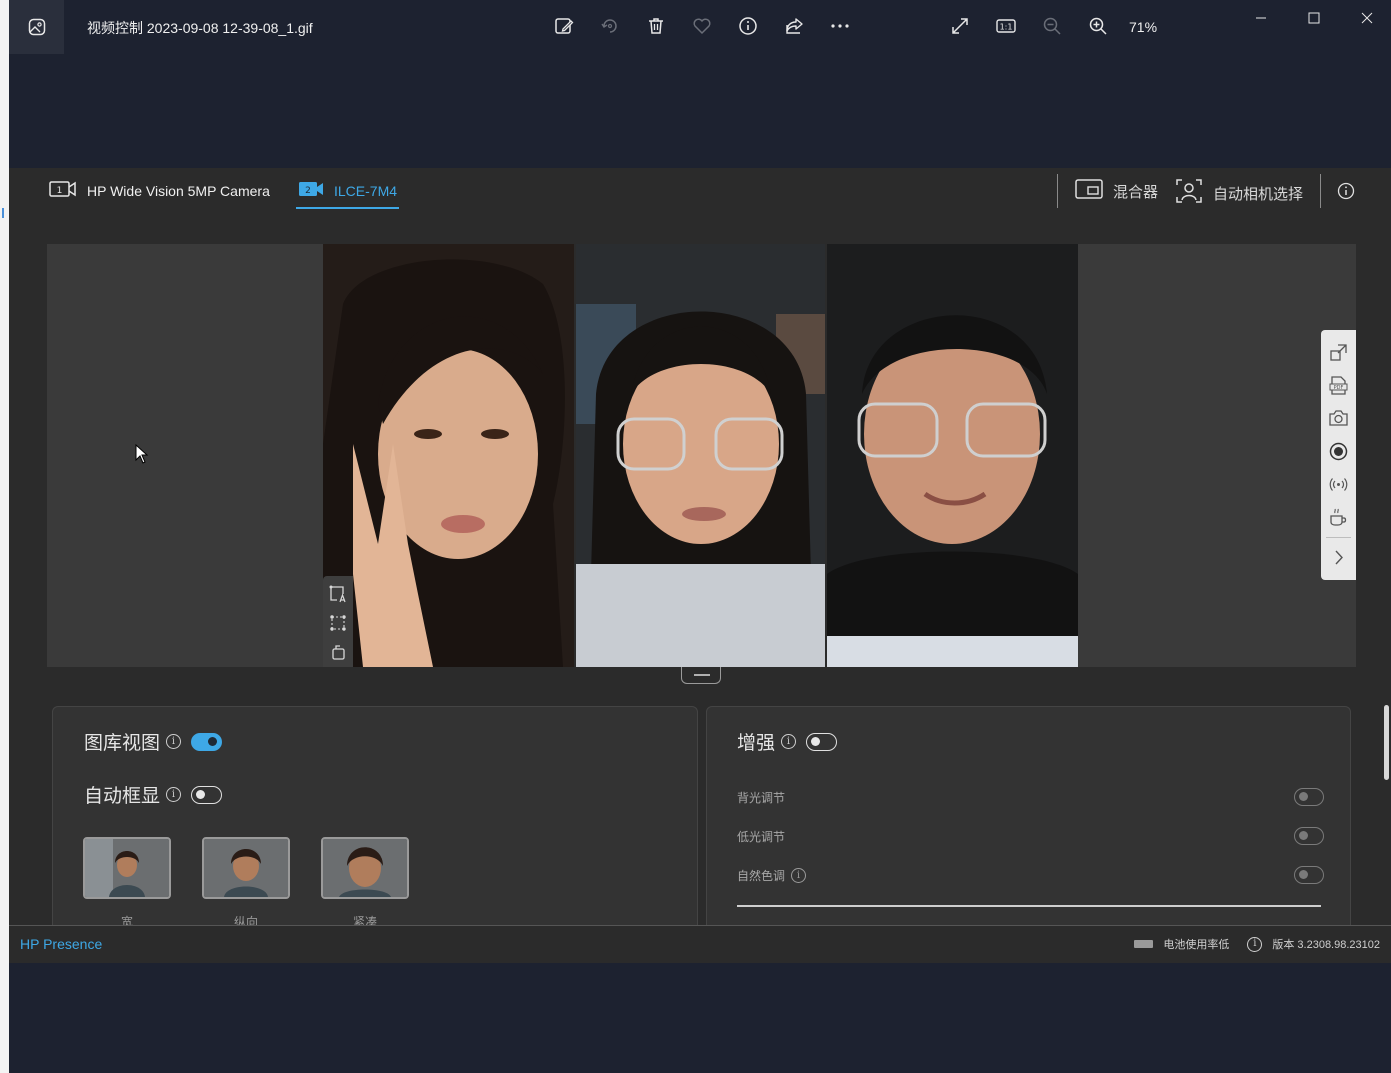 The image size is (1391, 1073). I want to click on camera-tab-label: HP Wide Vision 5MP Camera, so click(178, 190).